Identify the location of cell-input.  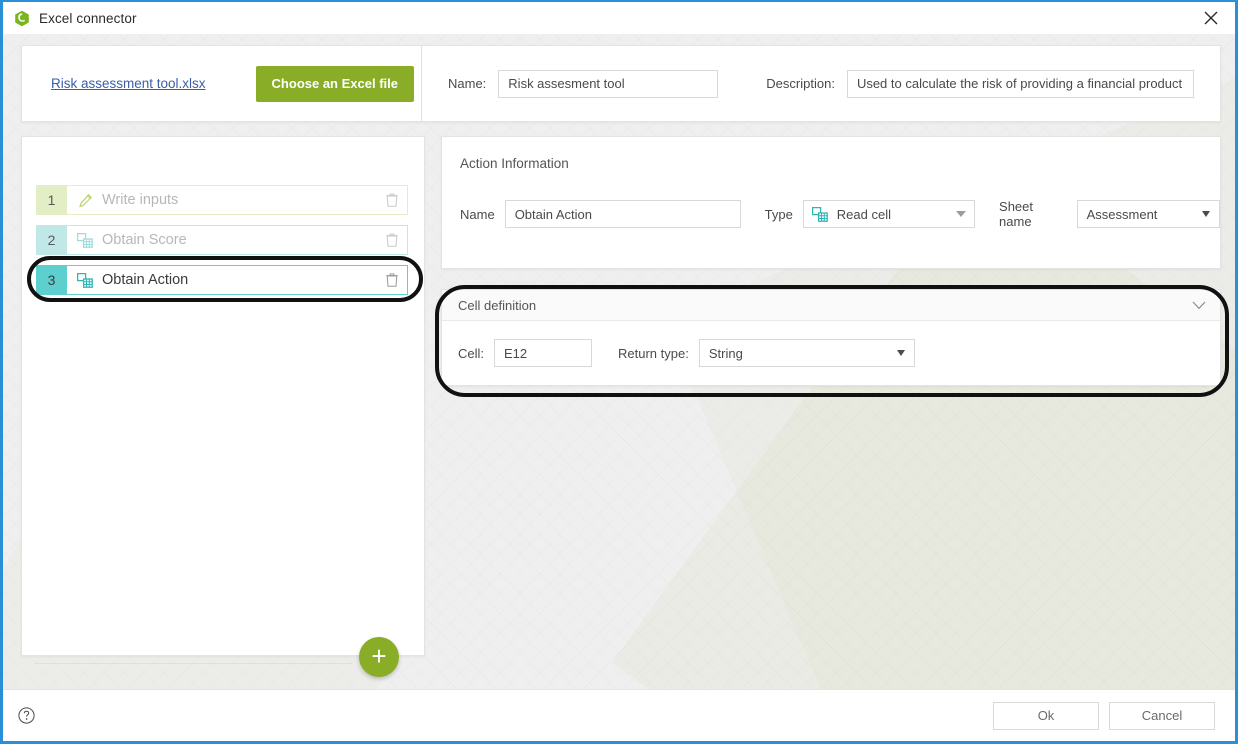
(543, 353).